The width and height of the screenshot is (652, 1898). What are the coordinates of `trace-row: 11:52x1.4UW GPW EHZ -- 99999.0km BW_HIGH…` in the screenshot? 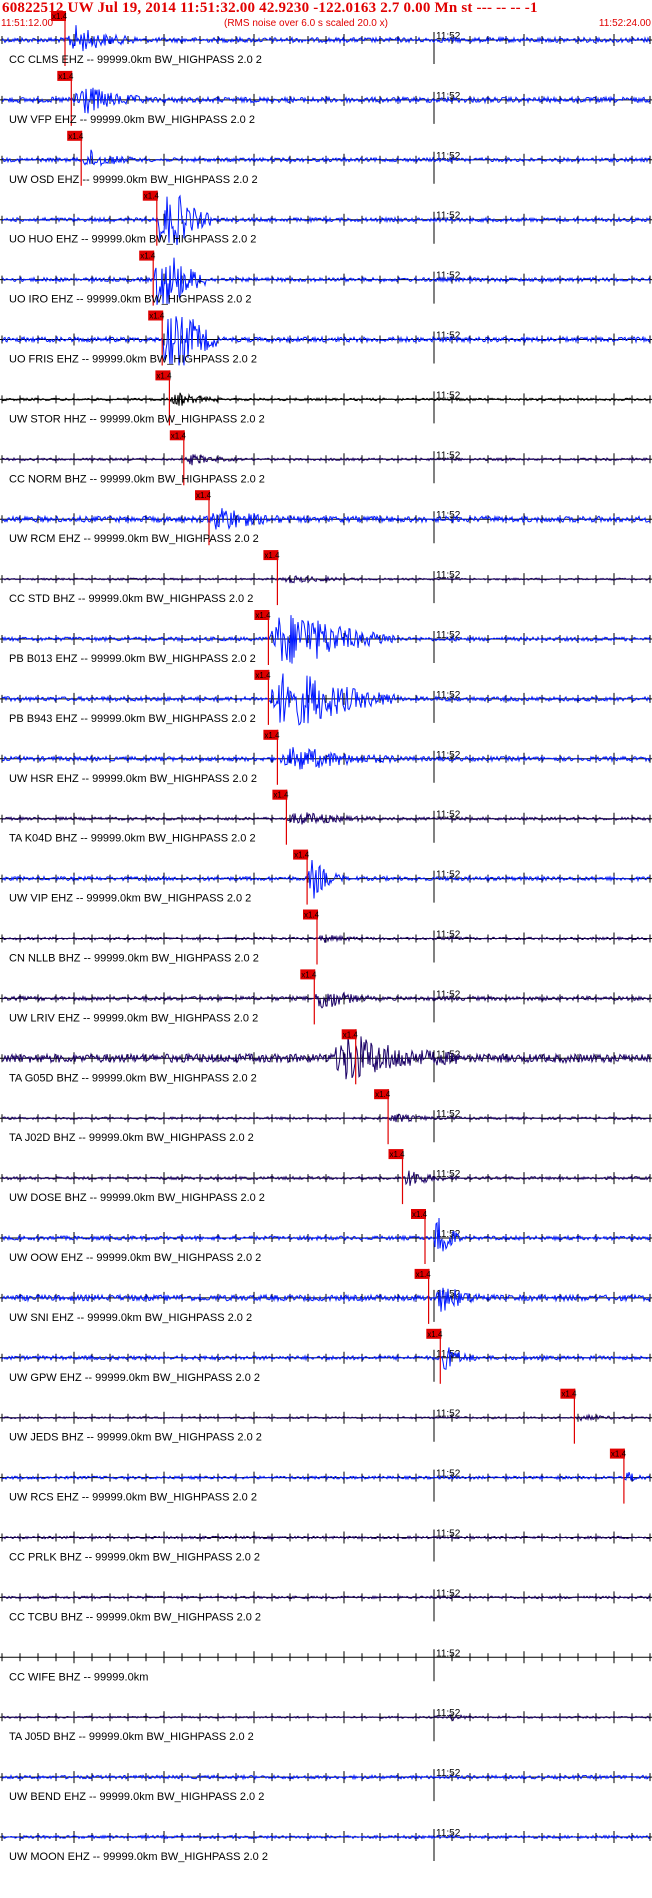 It's located at (326, 1356).